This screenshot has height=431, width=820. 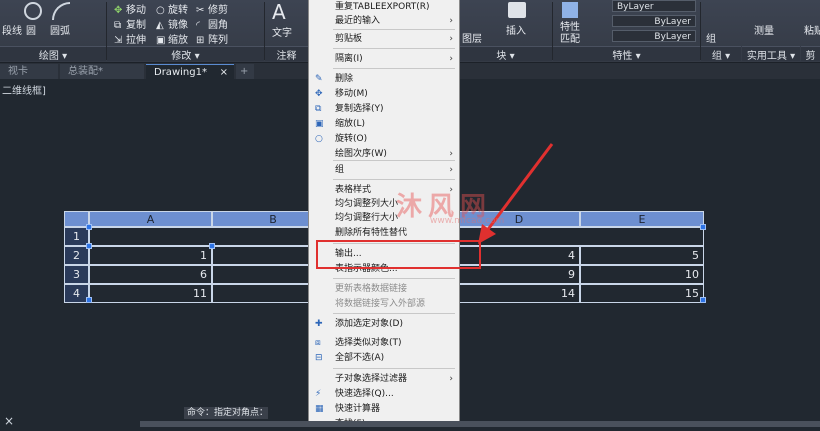 I want to click on command-prompt: 命令：指定对角点：, so click(x=226, y=413).